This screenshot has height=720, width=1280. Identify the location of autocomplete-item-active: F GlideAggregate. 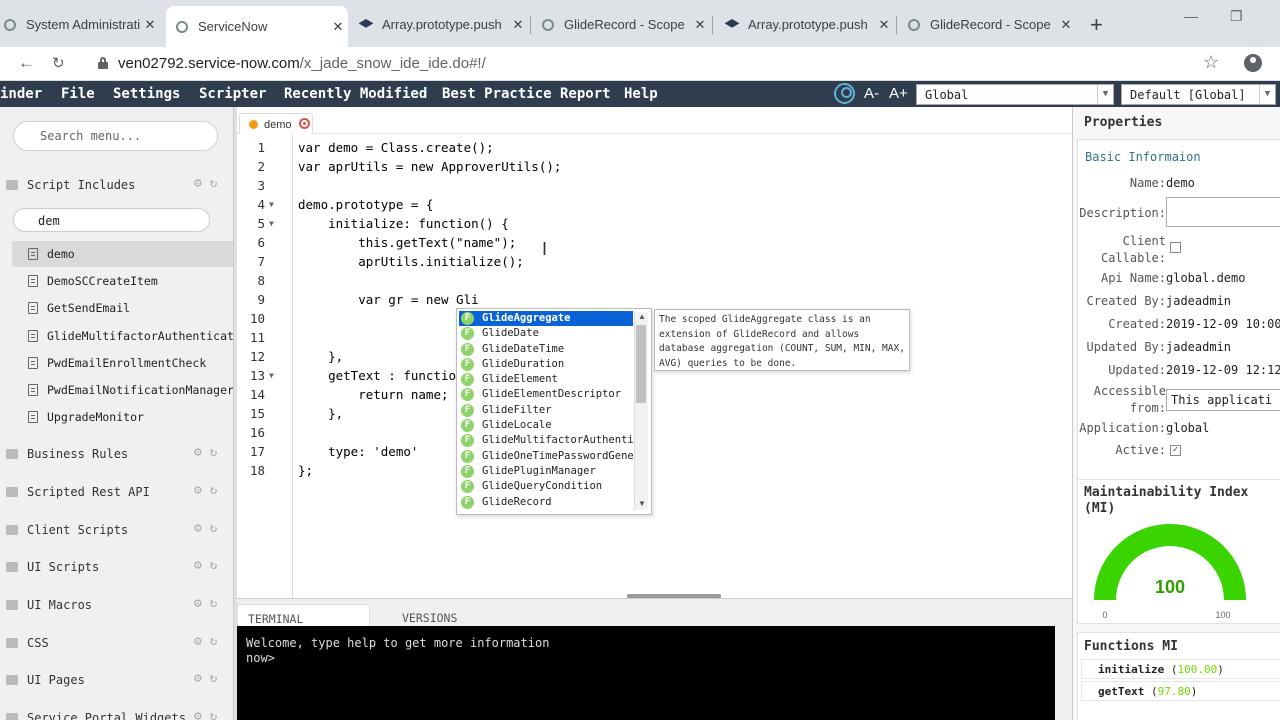
(546, 318).